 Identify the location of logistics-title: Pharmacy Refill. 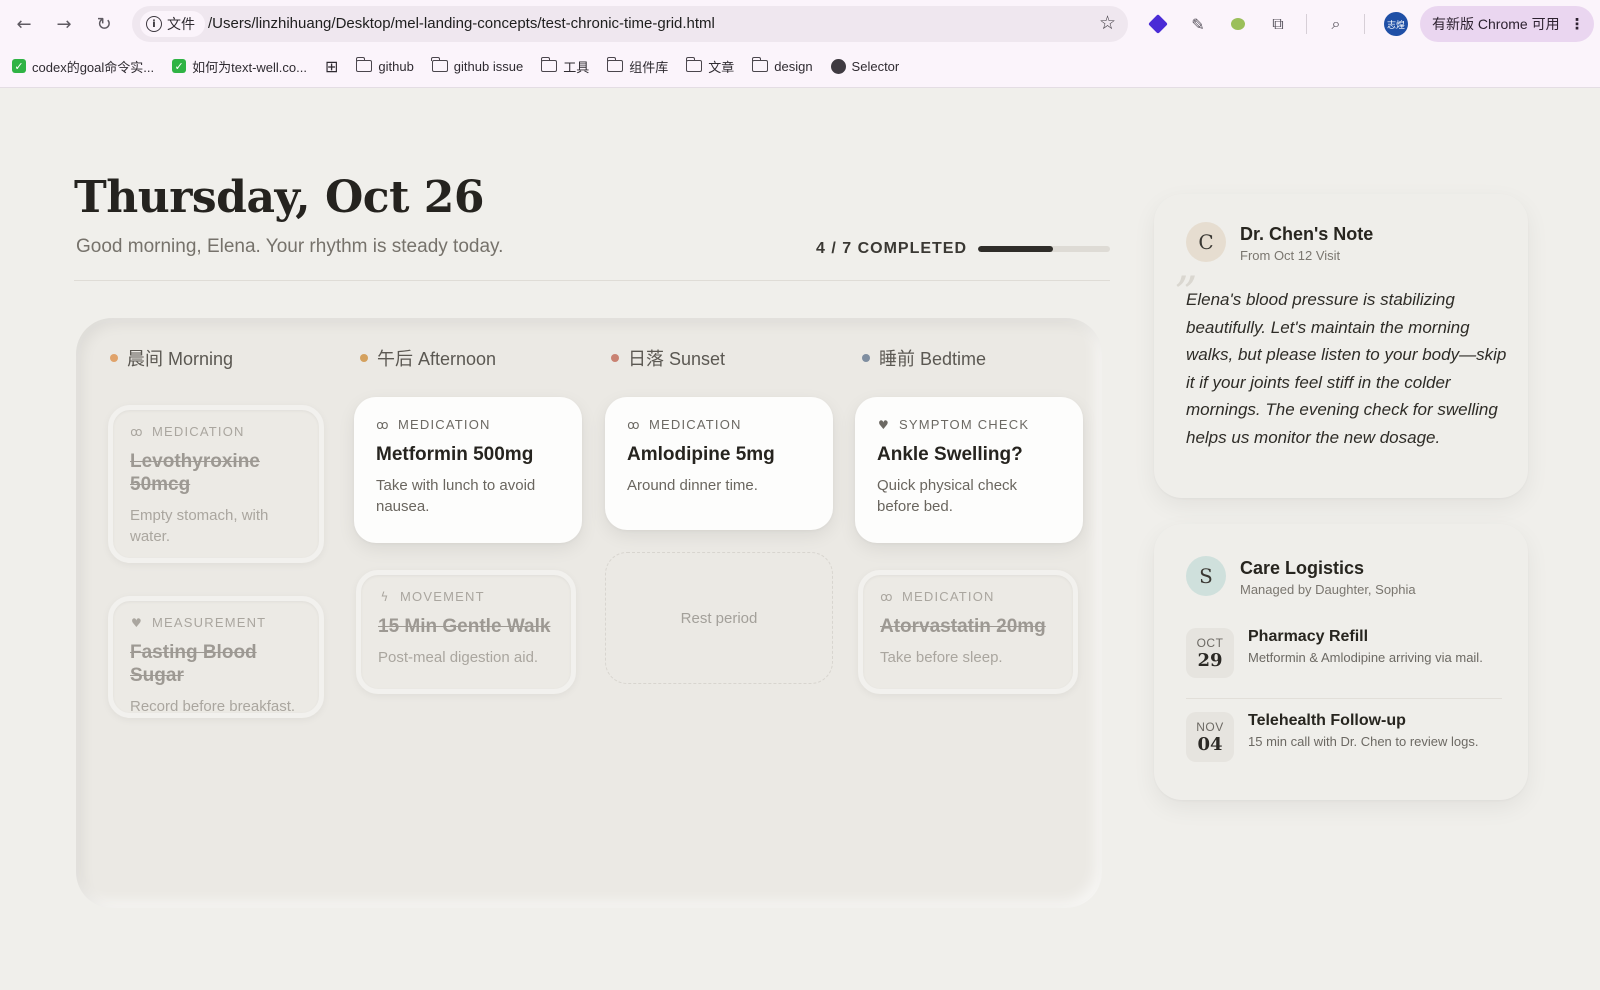
(1308, 636).